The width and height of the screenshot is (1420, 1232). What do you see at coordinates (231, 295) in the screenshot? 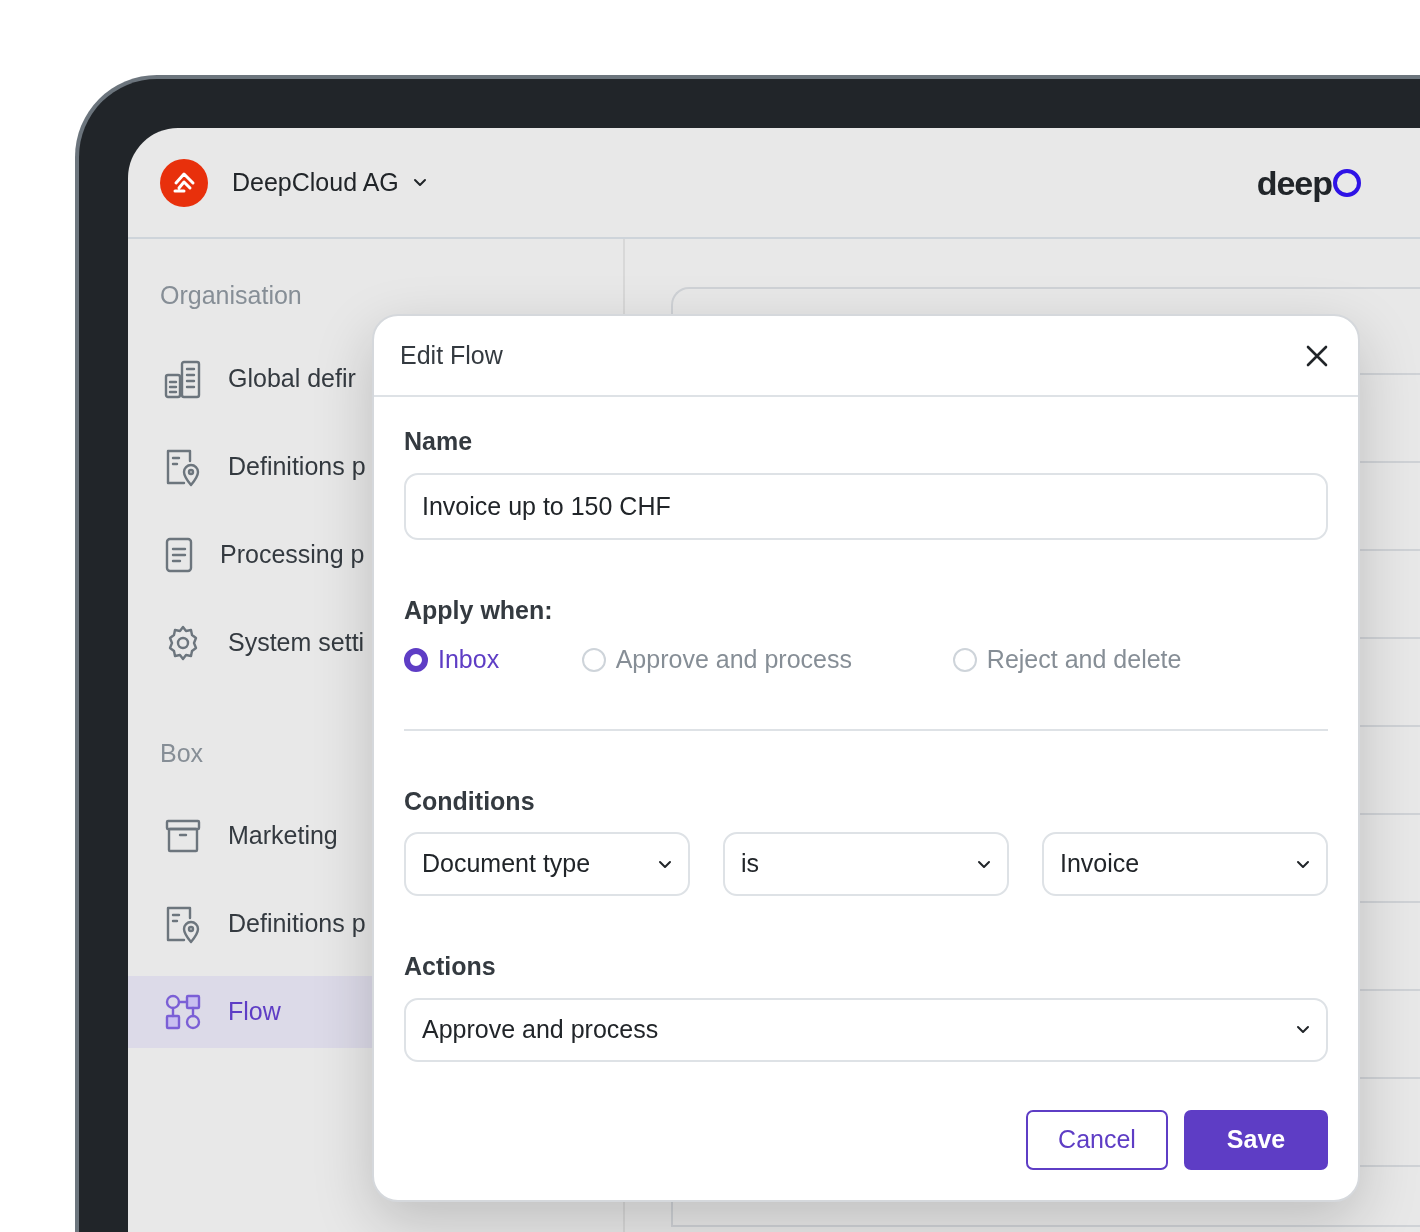
I see `section-heading: Organisation` at bounding box center [231, 295].